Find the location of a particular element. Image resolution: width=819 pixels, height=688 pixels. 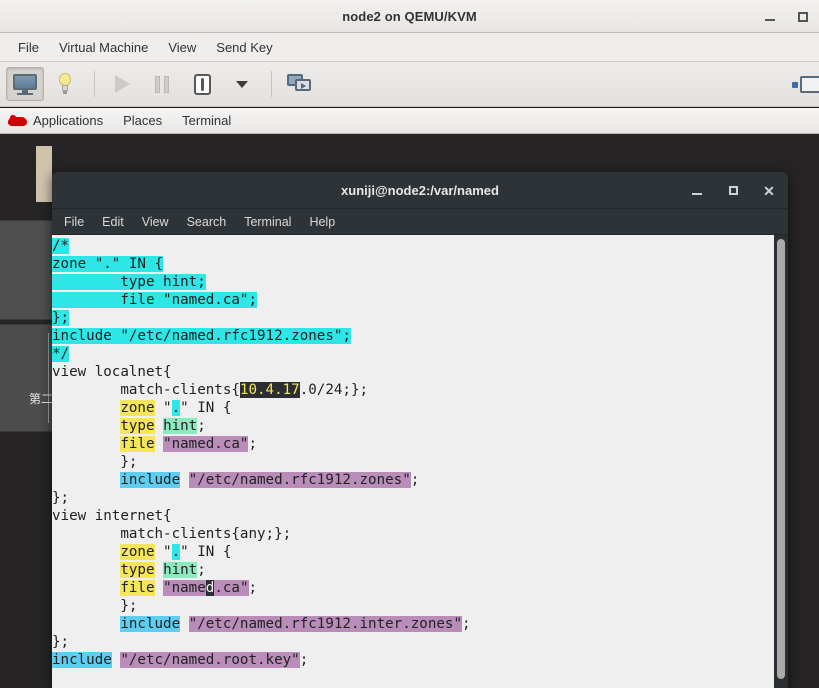

shutdown-menu-button is located at coordinates (242, 84).